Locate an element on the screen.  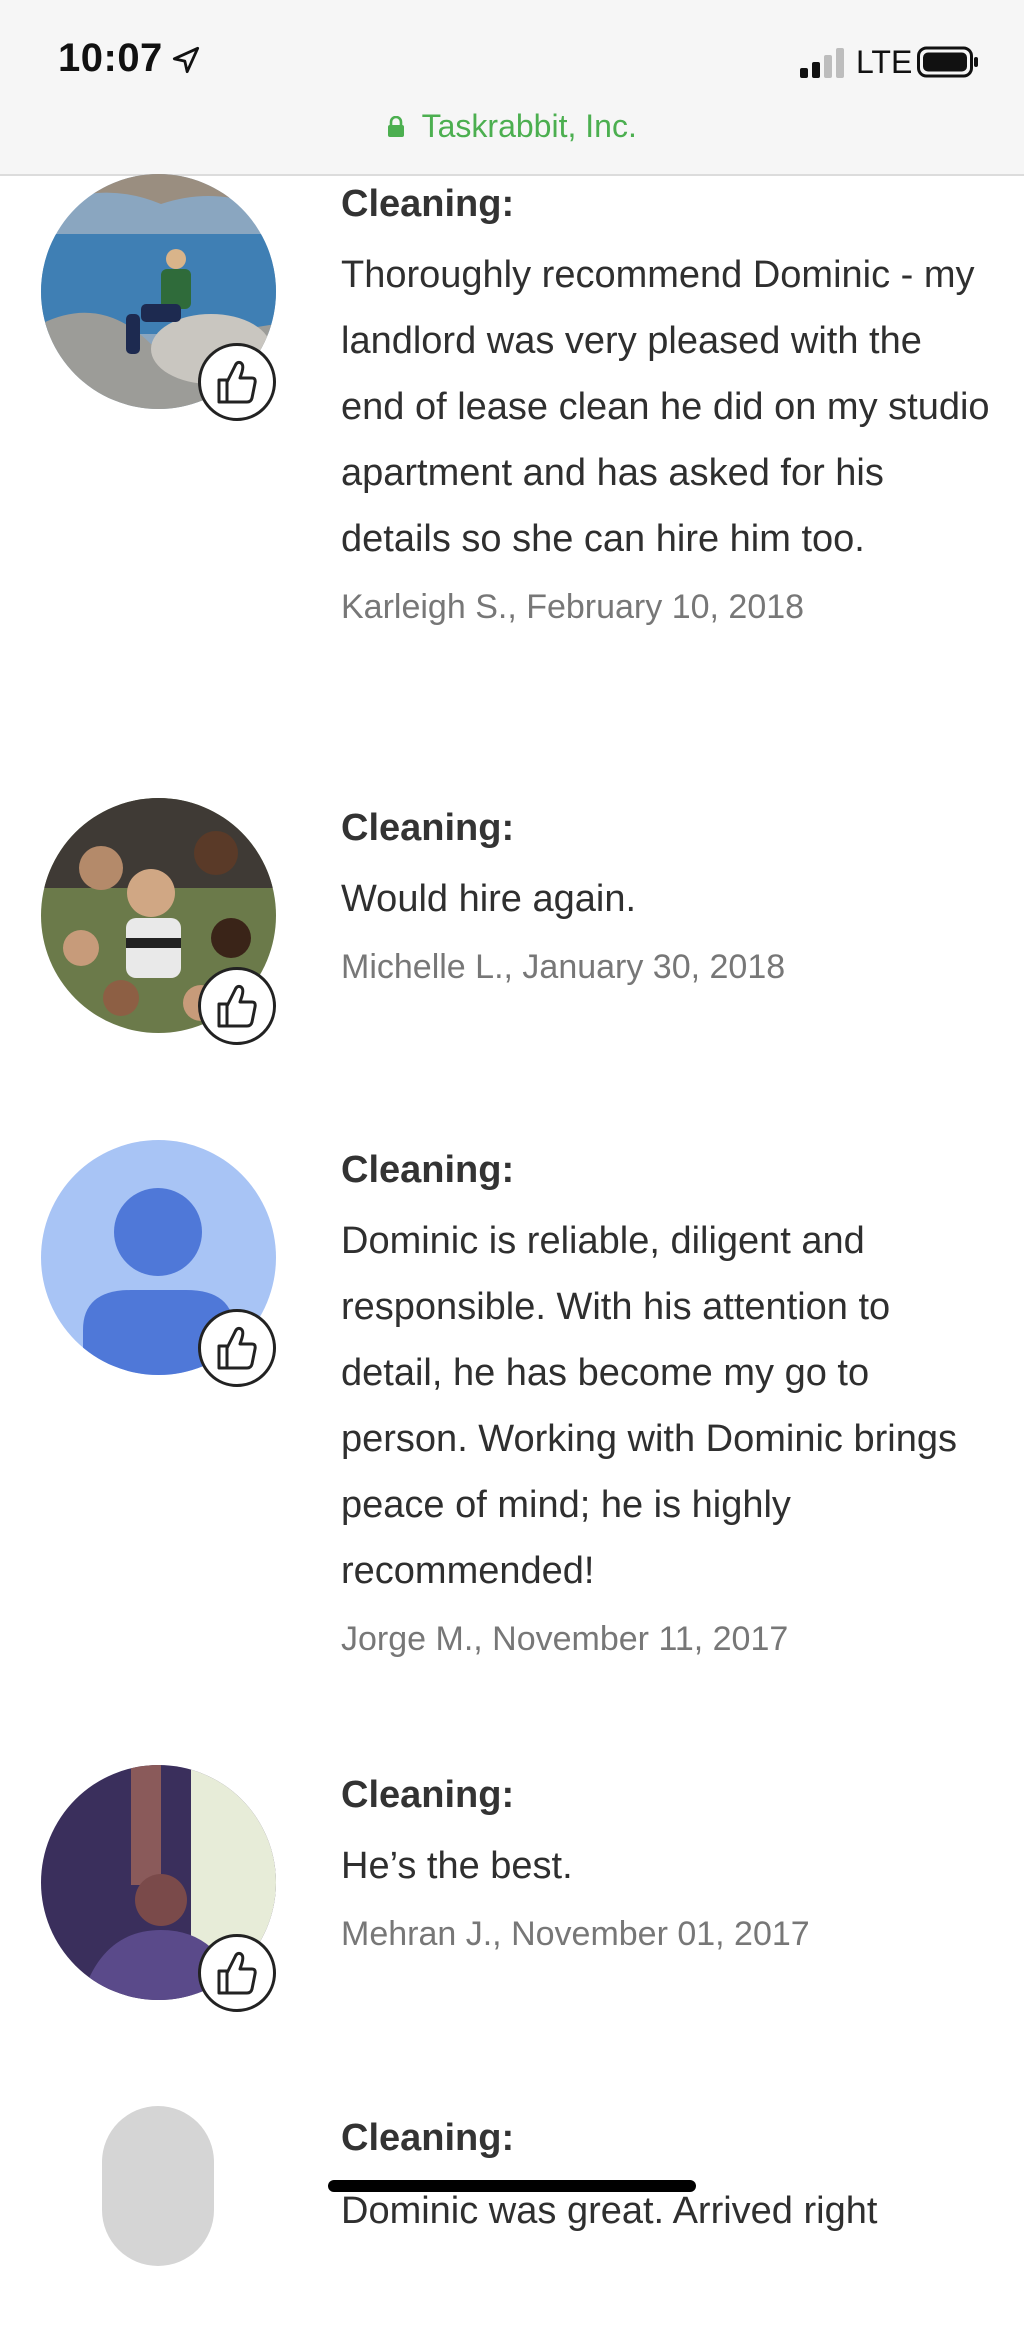
review-author-date: Michelle L., January 30, 2018 is located at coordinates (563, 967).